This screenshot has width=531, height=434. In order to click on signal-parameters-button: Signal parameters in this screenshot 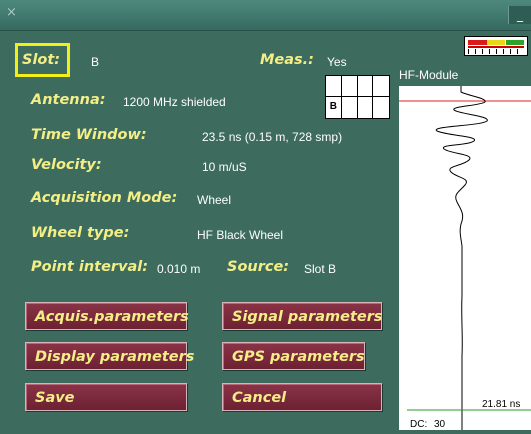, I will do `click(302, 316)`.